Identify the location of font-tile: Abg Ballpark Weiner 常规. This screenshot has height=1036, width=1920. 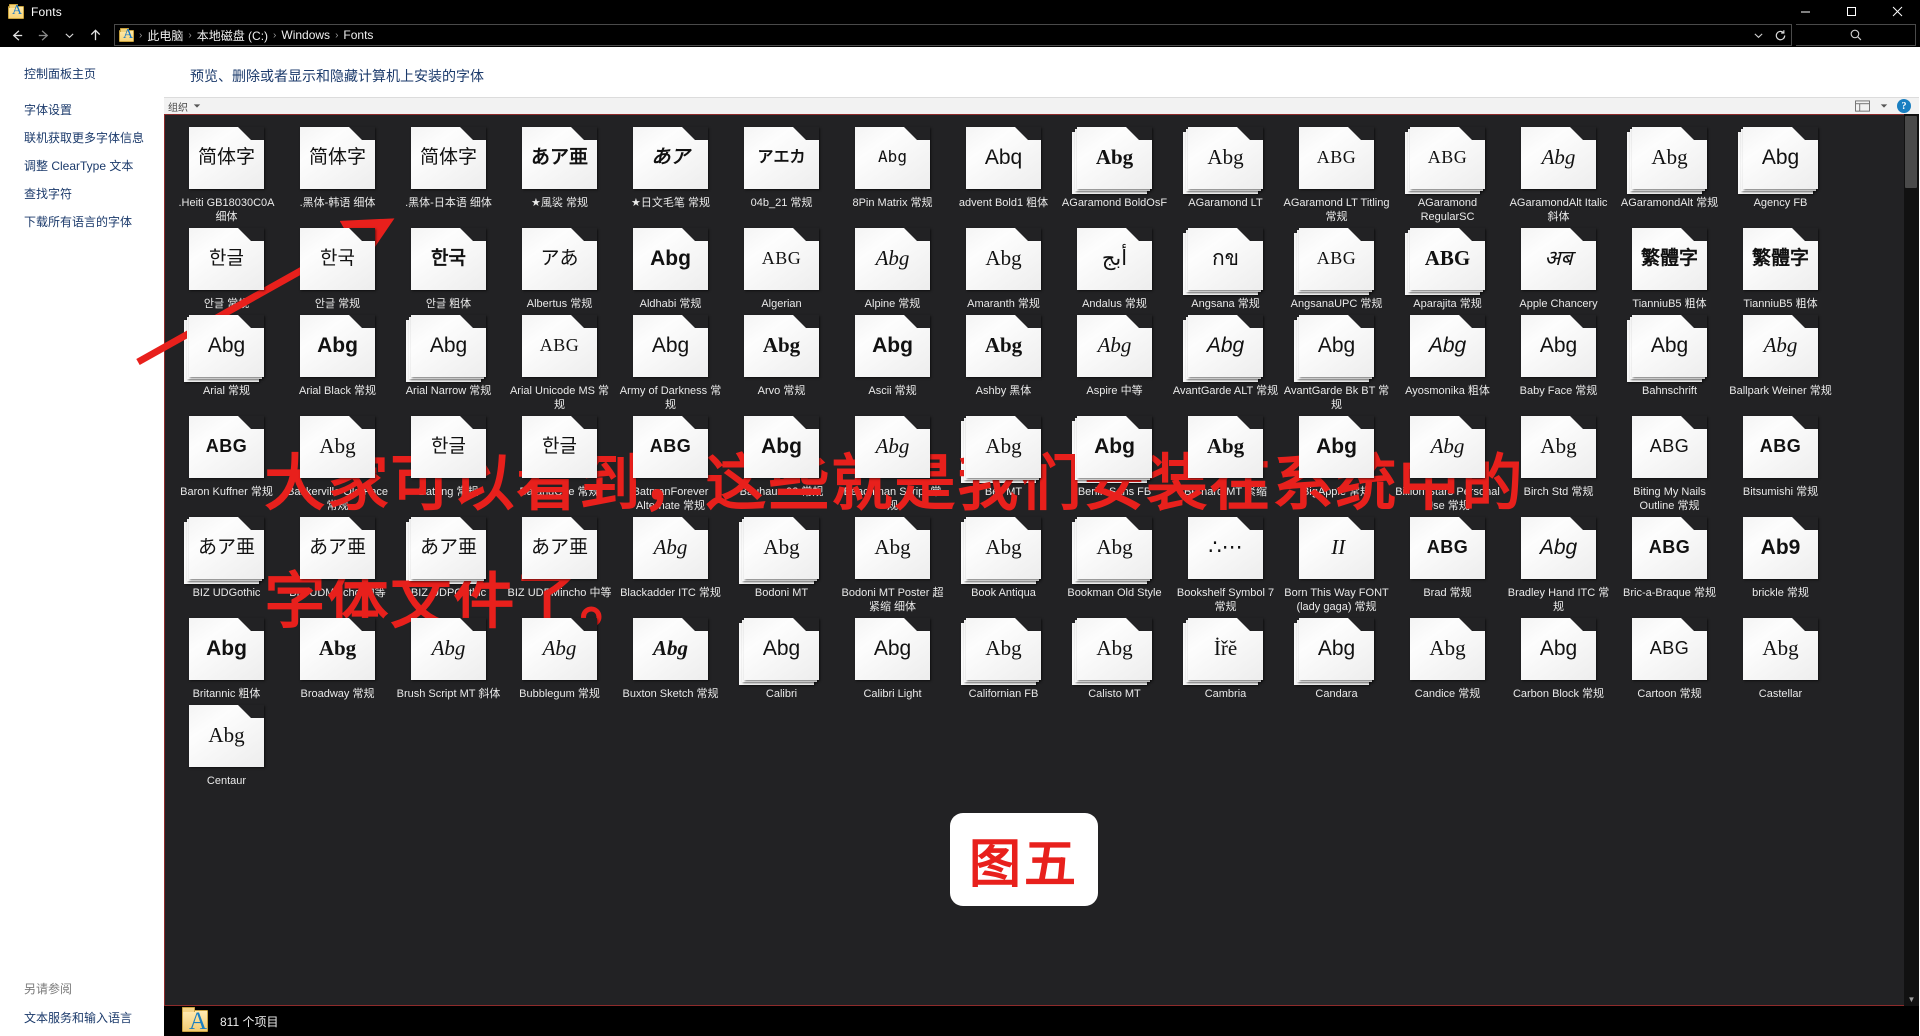
(1780, 363).